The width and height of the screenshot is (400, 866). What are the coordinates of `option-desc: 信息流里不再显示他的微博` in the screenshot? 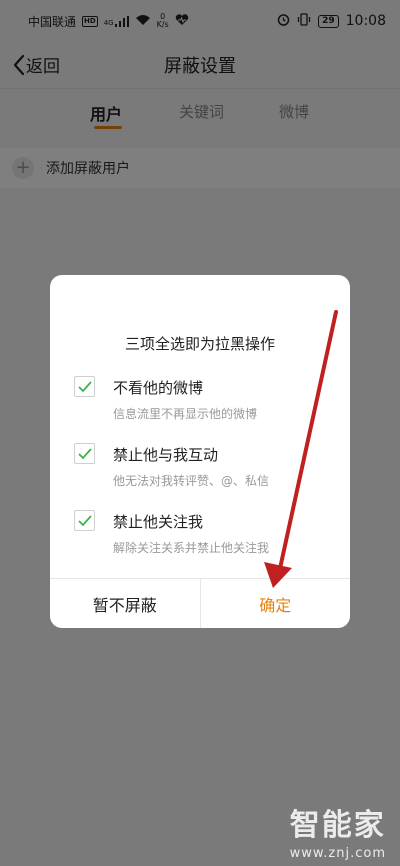 It's located at (185, 414).